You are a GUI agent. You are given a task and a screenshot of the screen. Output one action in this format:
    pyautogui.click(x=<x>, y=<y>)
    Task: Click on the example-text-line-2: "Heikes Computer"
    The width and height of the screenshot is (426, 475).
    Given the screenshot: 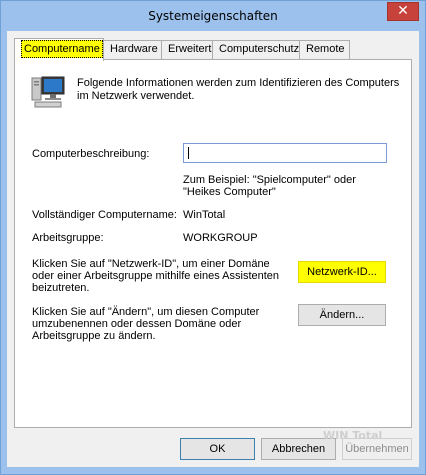 What is the action you would take?
    pyautogui.click(x=229, y=192)
    